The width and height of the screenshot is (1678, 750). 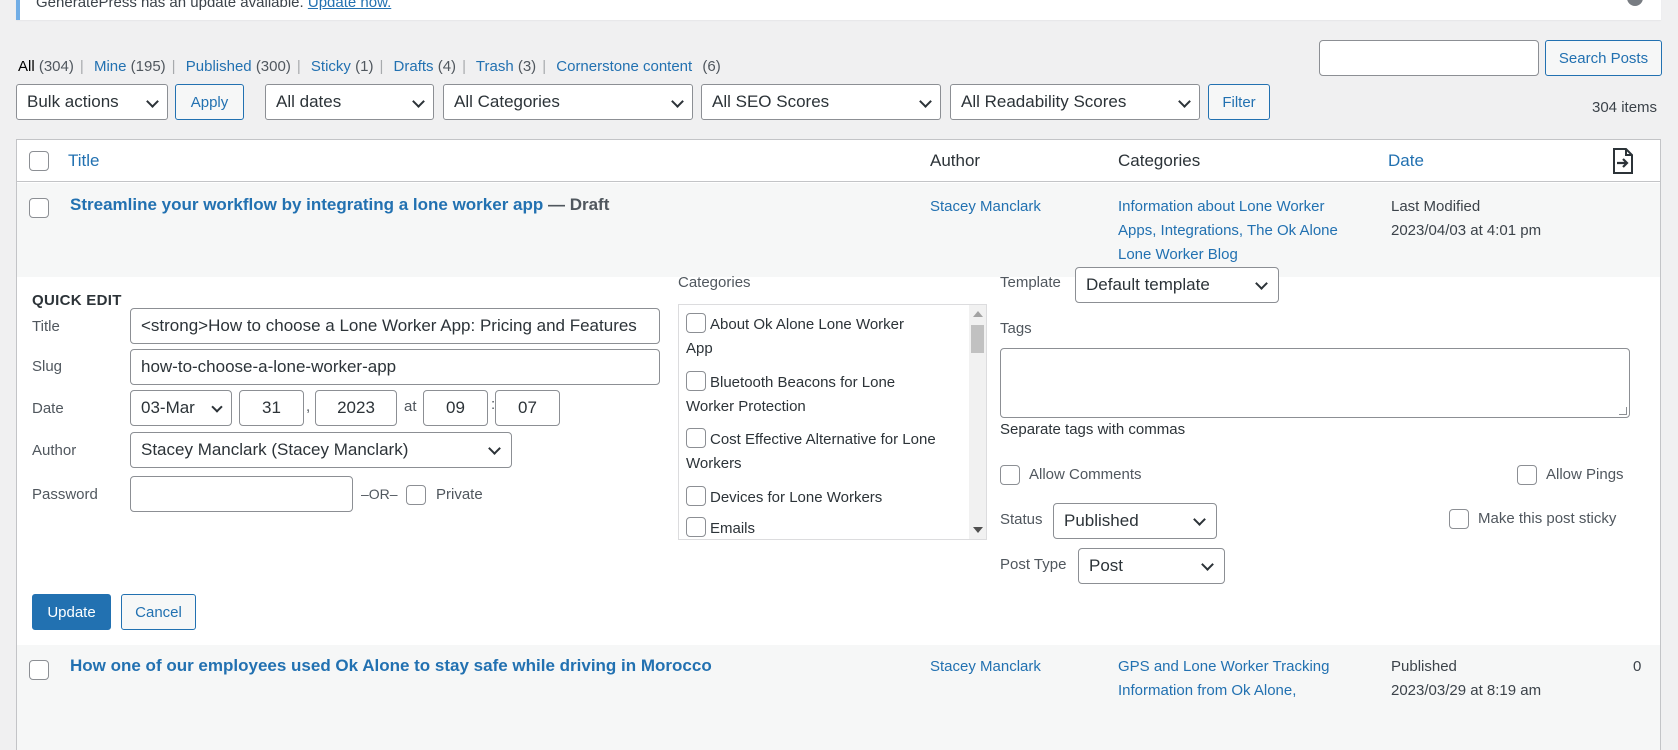 I want to click on scroll-down-icon, so click(x=978, y=530).